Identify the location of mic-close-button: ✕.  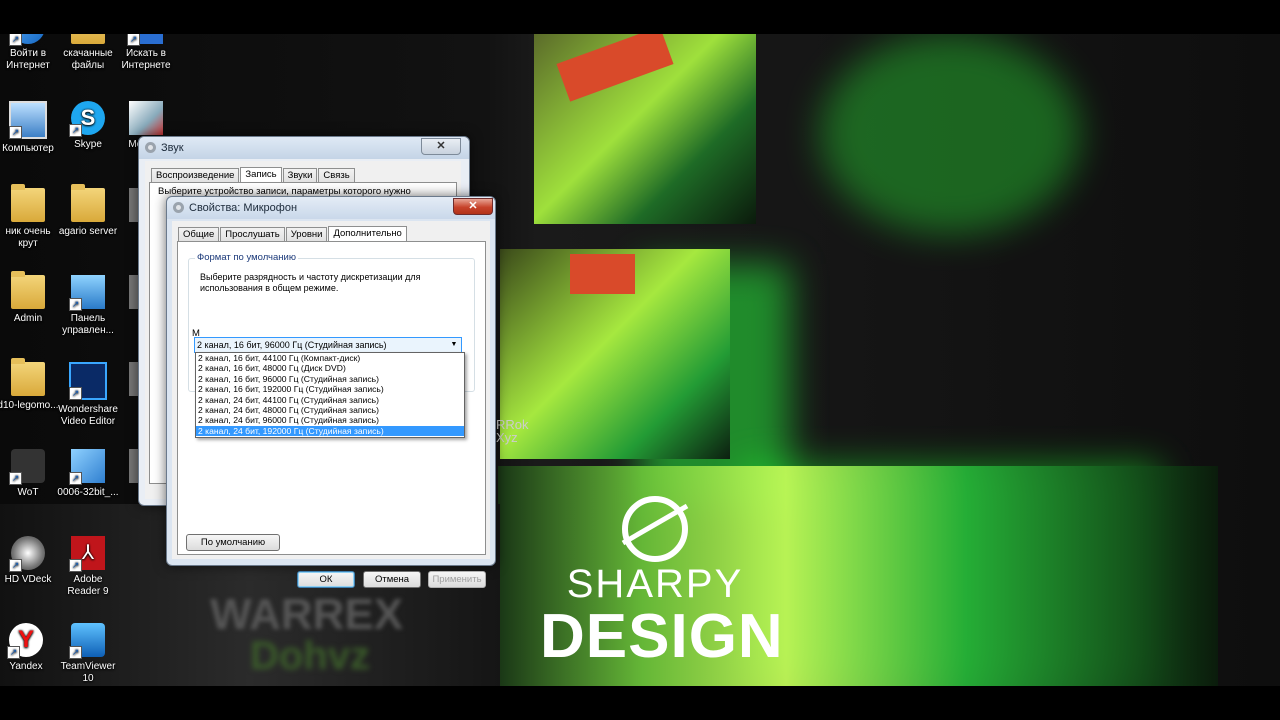
(473, 206).